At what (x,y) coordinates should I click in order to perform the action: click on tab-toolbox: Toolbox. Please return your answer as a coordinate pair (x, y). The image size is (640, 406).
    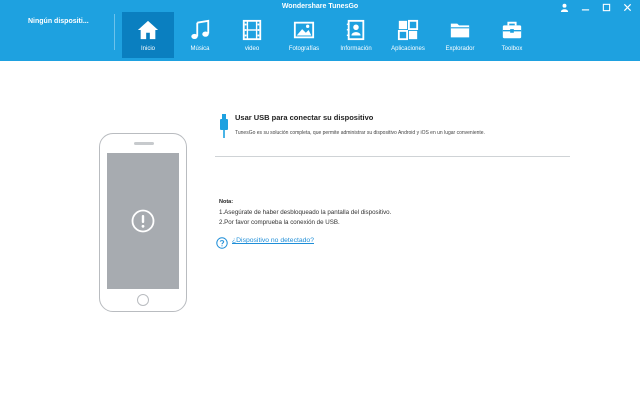
    Looking at the image, I should click on (512, 35).